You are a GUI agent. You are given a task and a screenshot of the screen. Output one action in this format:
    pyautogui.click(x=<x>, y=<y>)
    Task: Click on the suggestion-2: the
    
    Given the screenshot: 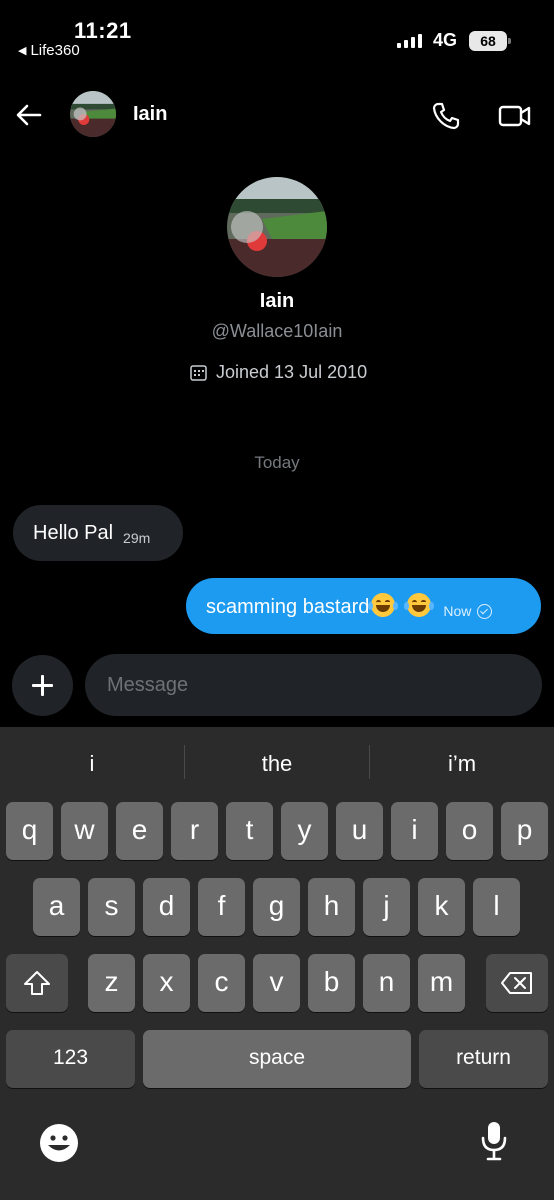 What is the action you would take?
    pyautogui.click(x=277, y=766)
    